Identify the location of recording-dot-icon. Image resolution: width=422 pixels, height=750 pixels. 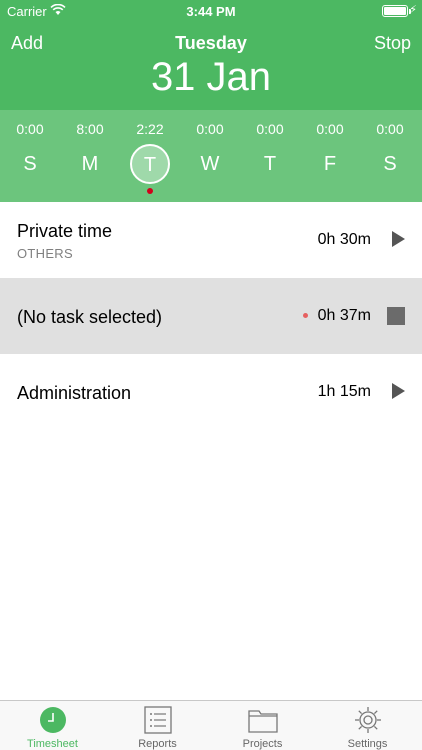
(305, 315).